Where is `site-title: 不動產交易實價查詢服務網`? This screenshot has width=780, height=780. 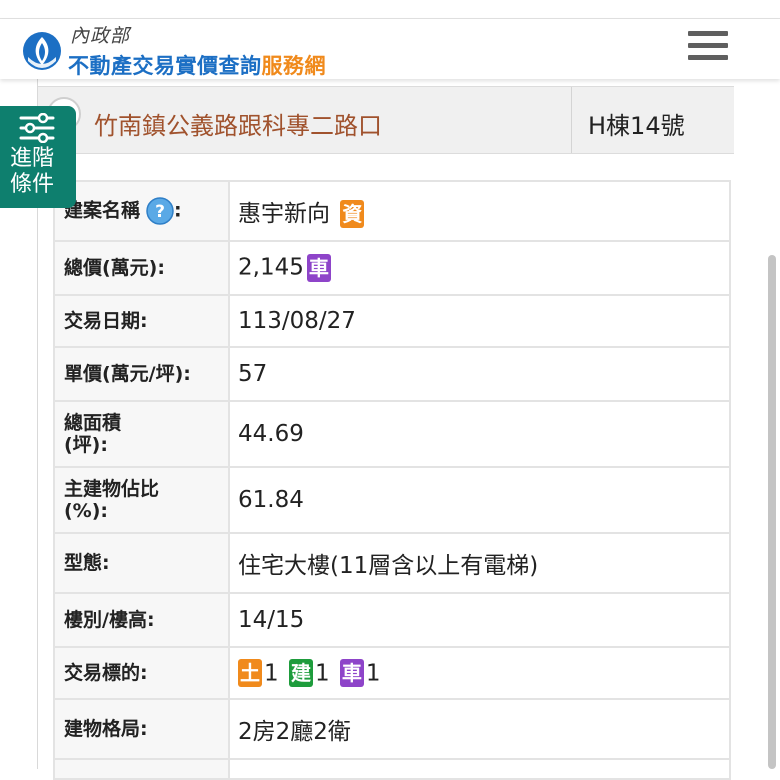
site-title: 不動產交易實價查詢服務網 is located at coordinates (197, 65).